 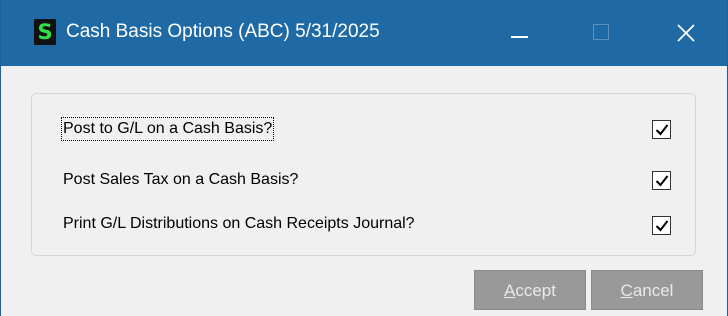 What do you see at coordinates (45, 32) in the screenshot?
I see `sage-app-icon: S` at bounding box center [45, 32].